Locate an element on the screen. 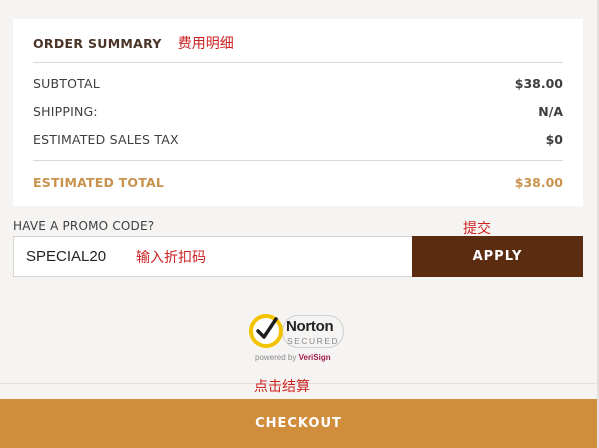 The height and width of the screenshot is (448, 599). norton-check-icon is located at coordinates (266, 331).